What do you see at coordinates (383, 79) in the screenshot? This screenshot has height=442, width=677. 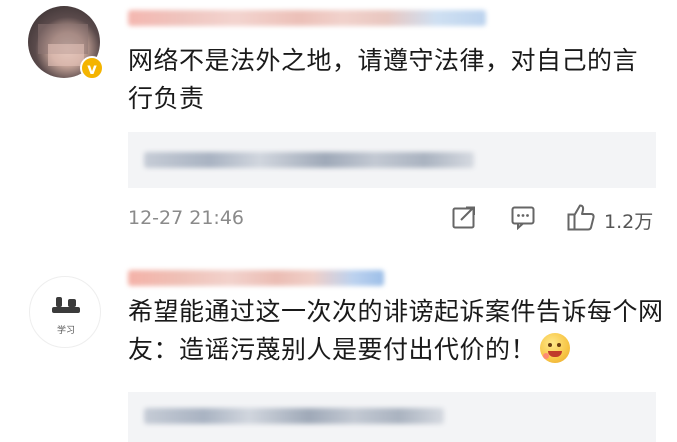 I see `comment-text: 网络不是法外之地，请遵守法律，对自己的言行负责` at bounding box center [383, 79].